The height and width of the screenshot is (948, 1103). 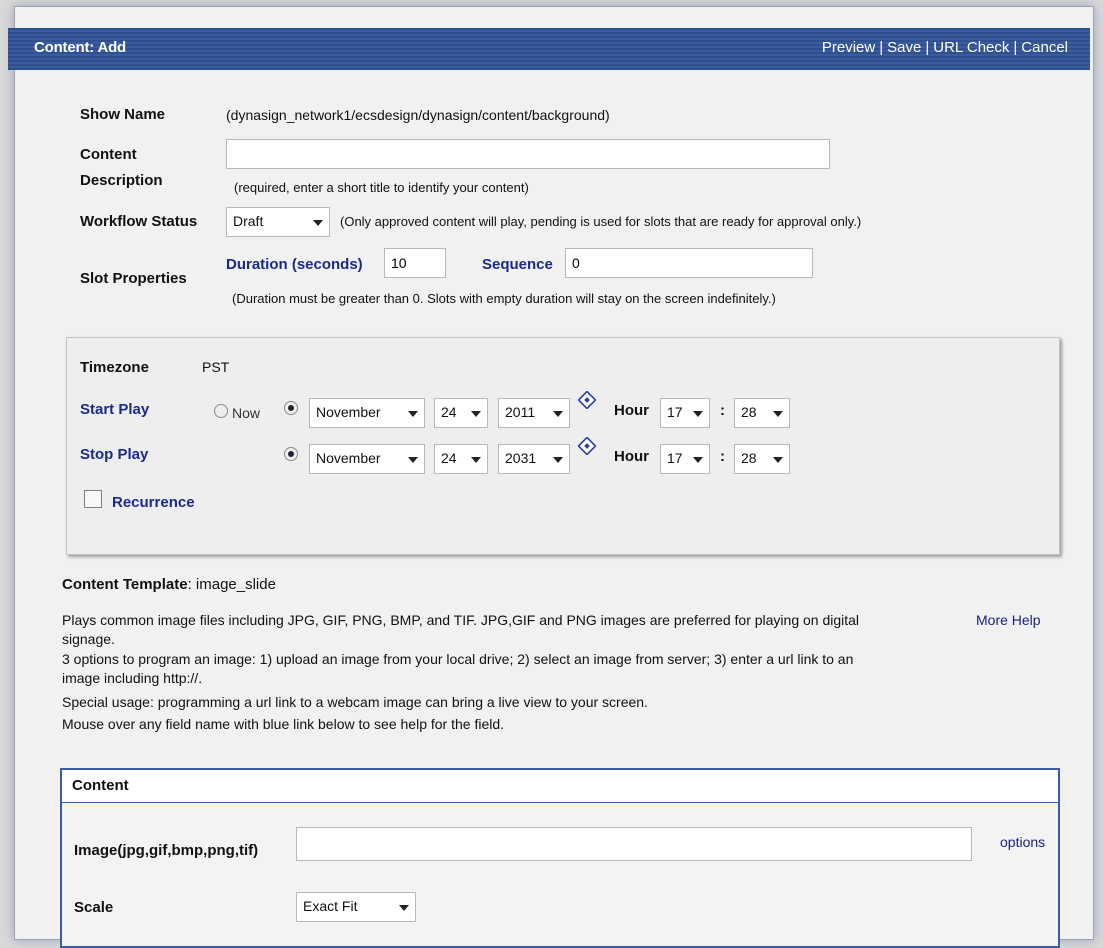 What do you see at coordinates (560, 786) in the screenshot?
I see `content-section-header: Content` at bounding box center [560, 786].